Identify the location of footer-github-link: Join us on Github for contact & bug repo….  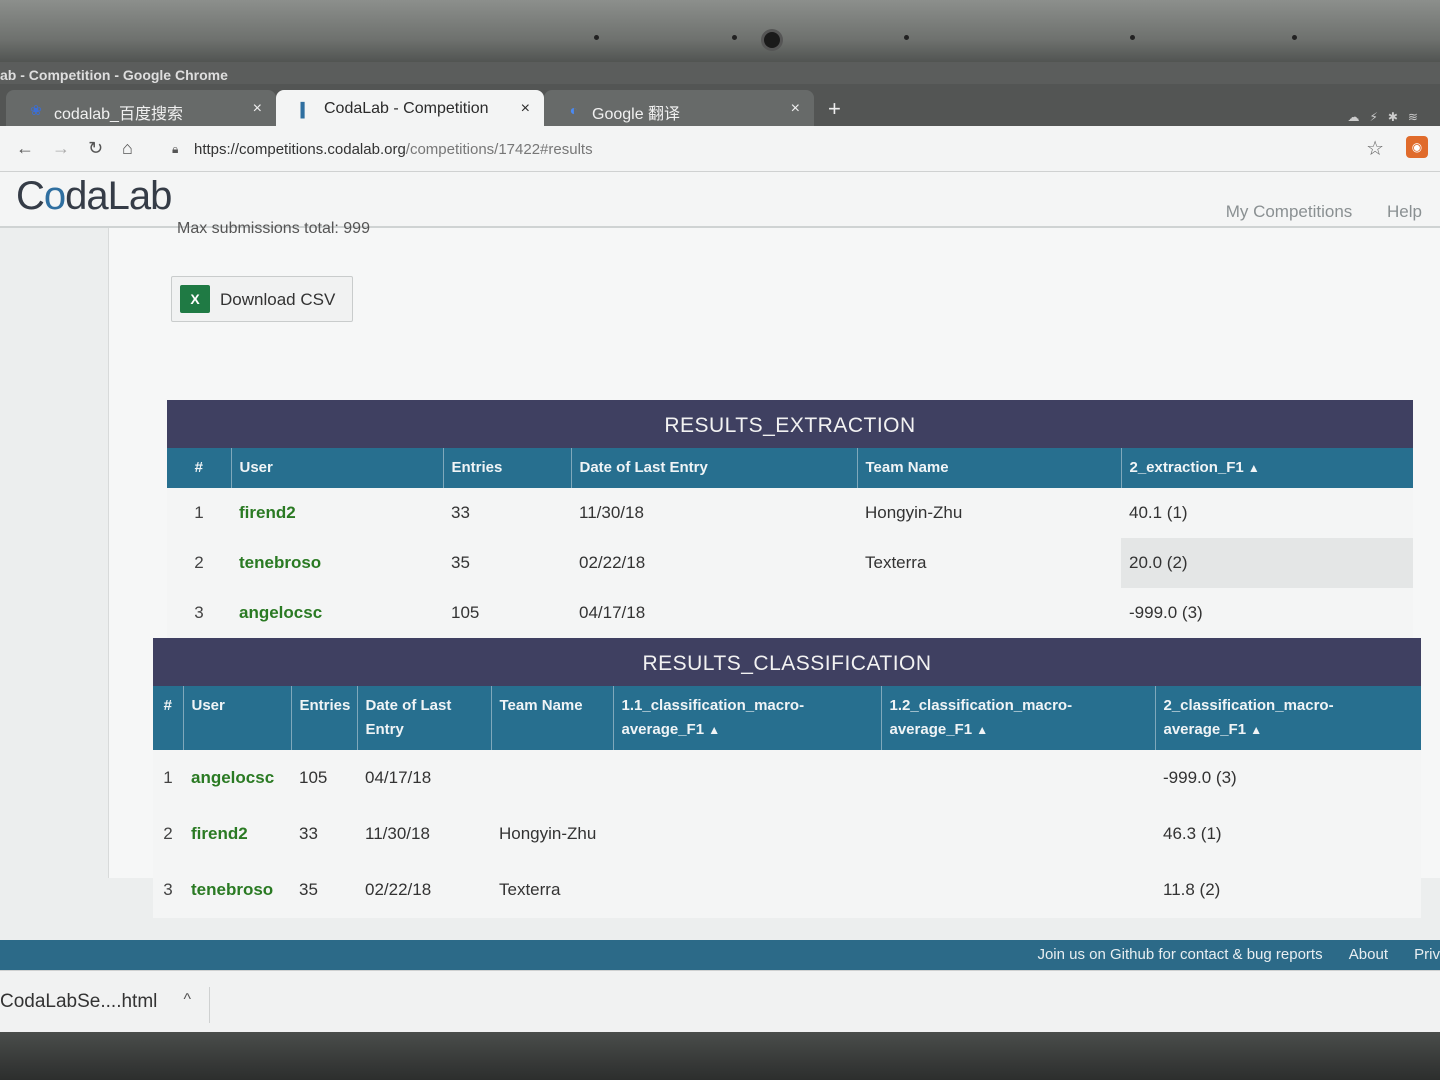
(1179, 954).